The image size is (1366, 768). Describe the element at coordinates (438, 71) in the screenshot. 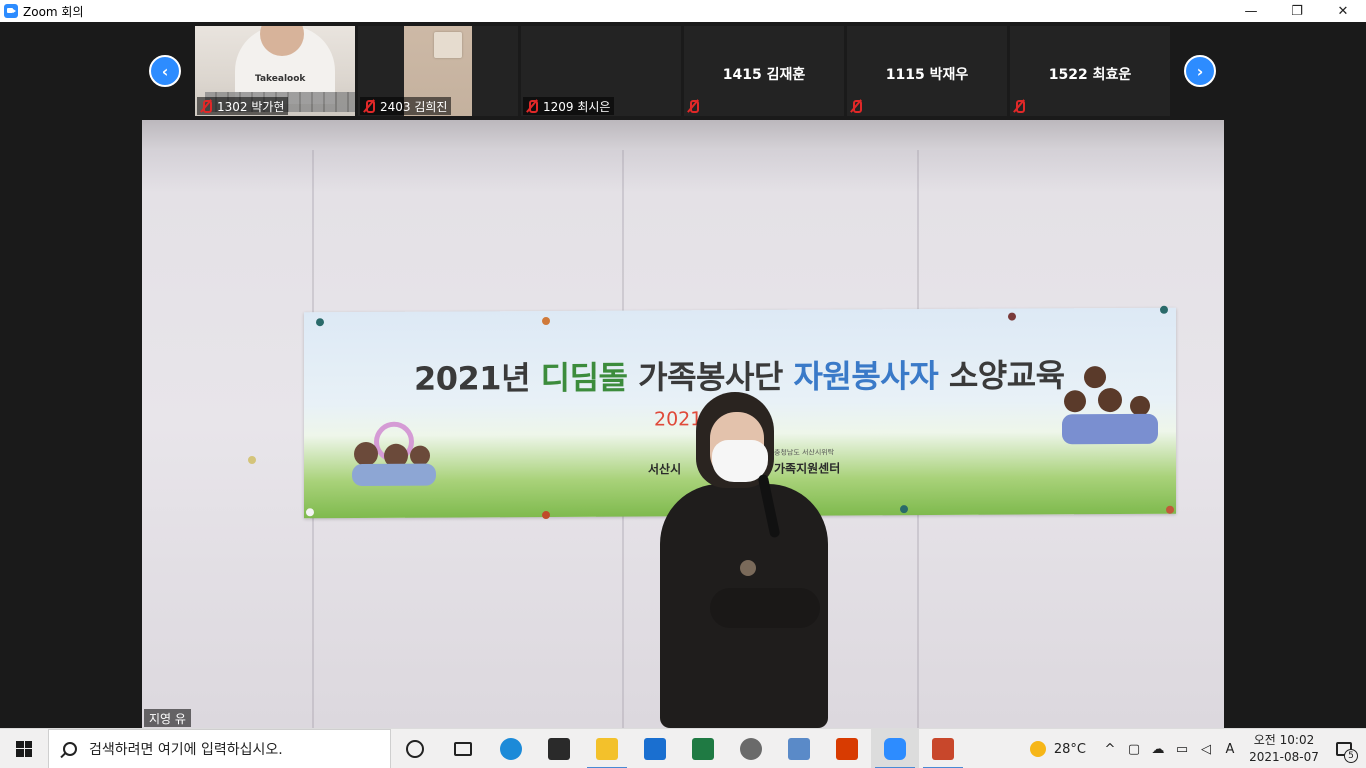

I see `participant-tile: 2403 김희진` at that location.